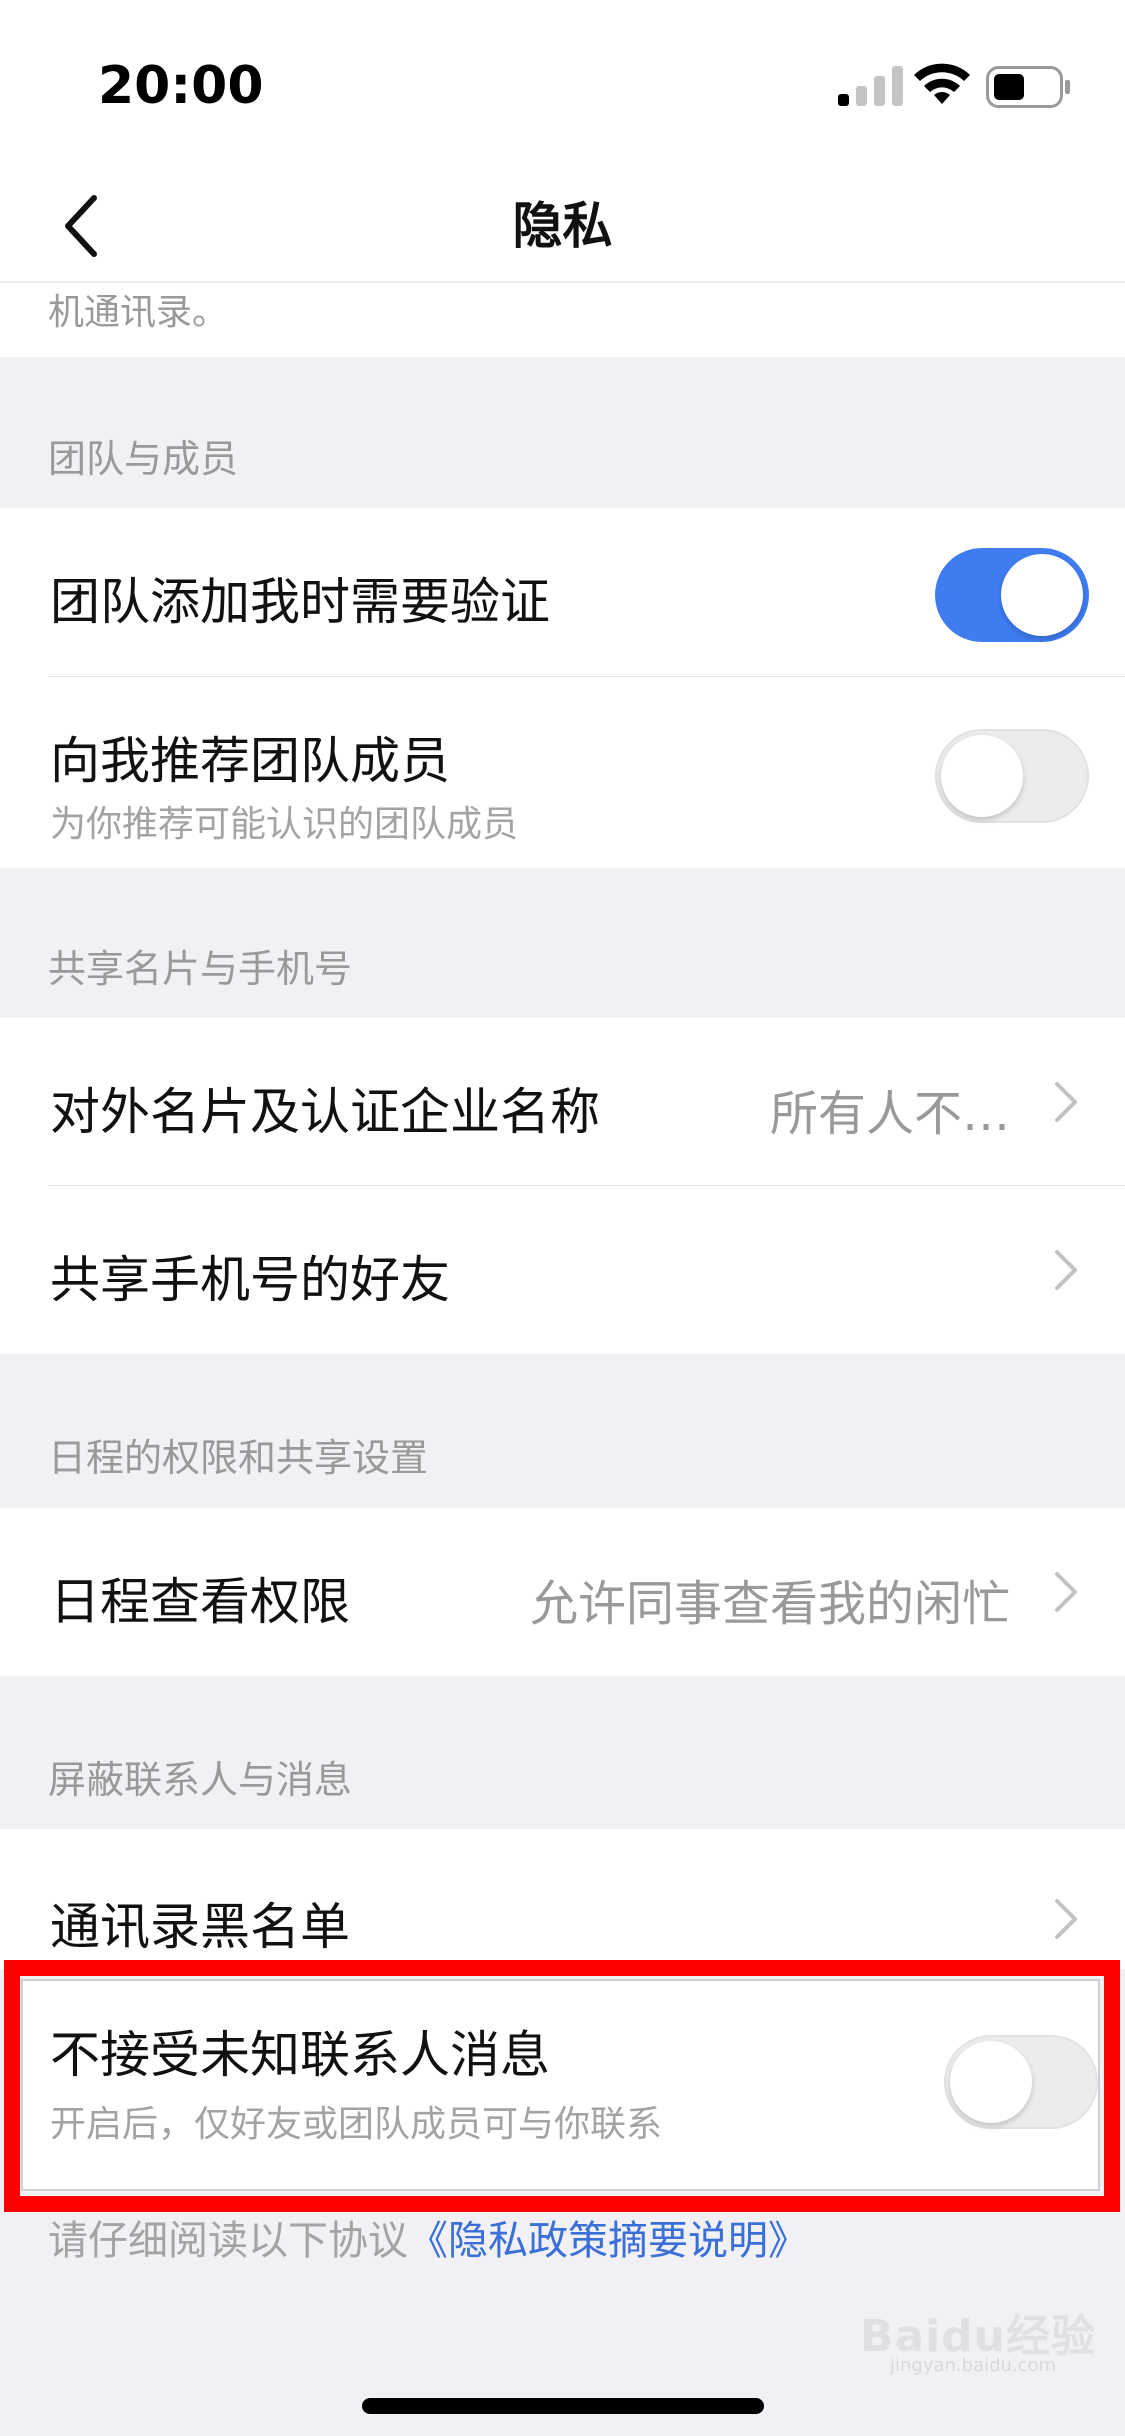 The image size is (1125, 2436). What do you see at coordinates (138, 312) in the screenshot?
I see `previous-row-subtitle: 机通讯录。` at bounding box center [138, 312].